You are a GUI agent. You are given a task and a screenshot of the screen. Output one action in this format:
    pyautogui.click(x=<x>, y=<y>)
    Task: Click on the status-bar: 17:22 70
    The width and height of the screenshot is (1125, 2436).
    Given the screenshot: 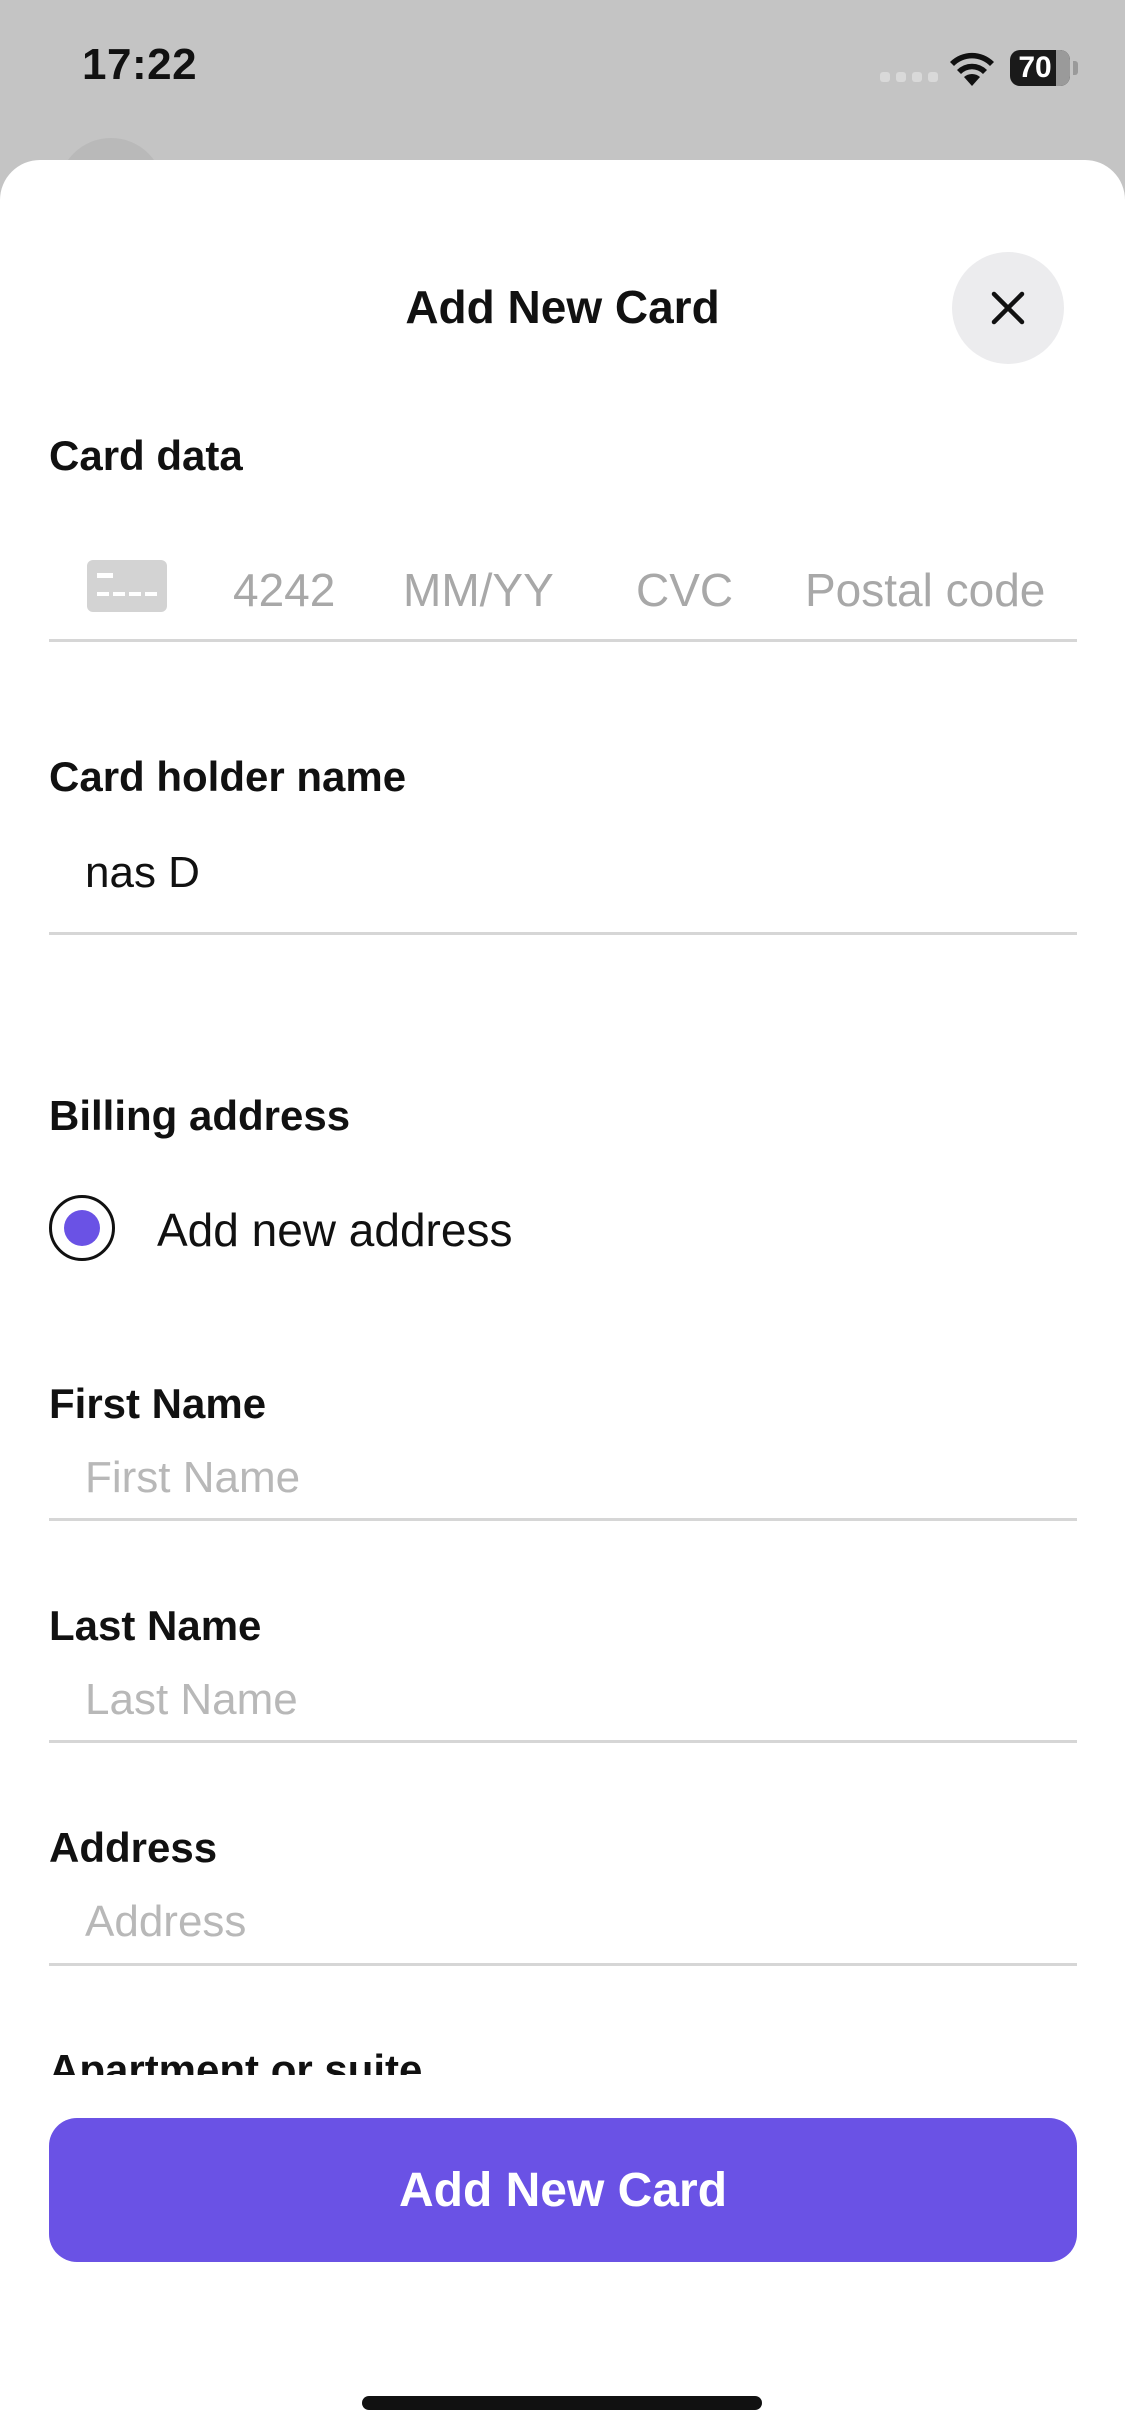 What is the action you would take?
    pyautogui.click(x=562, y=70)
    